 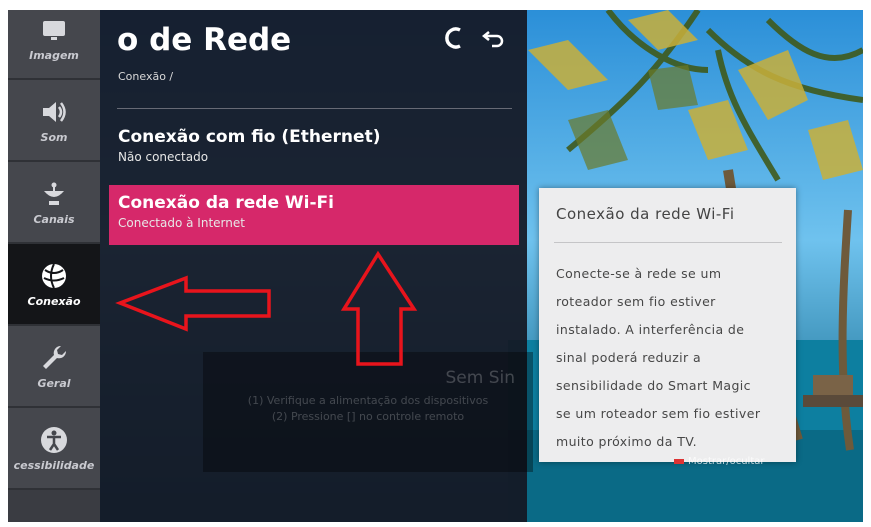 I want to click on annotation-arrows, so click(x=266, y=308).